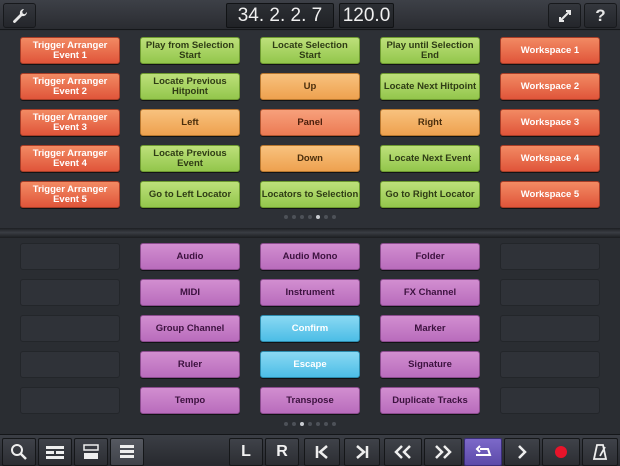 This screenshot has height=466, width=620. What do you see at coordinates (550, 194) in the screenshot?
I see `pad-workspace-5: Workspace 5` at bounding box center [550, 194].